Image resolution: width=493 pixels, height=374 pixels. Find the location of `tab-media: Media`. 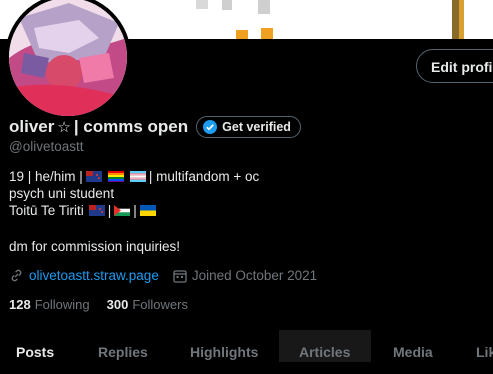

tab-media: Media is located at coordinates (413, 346).